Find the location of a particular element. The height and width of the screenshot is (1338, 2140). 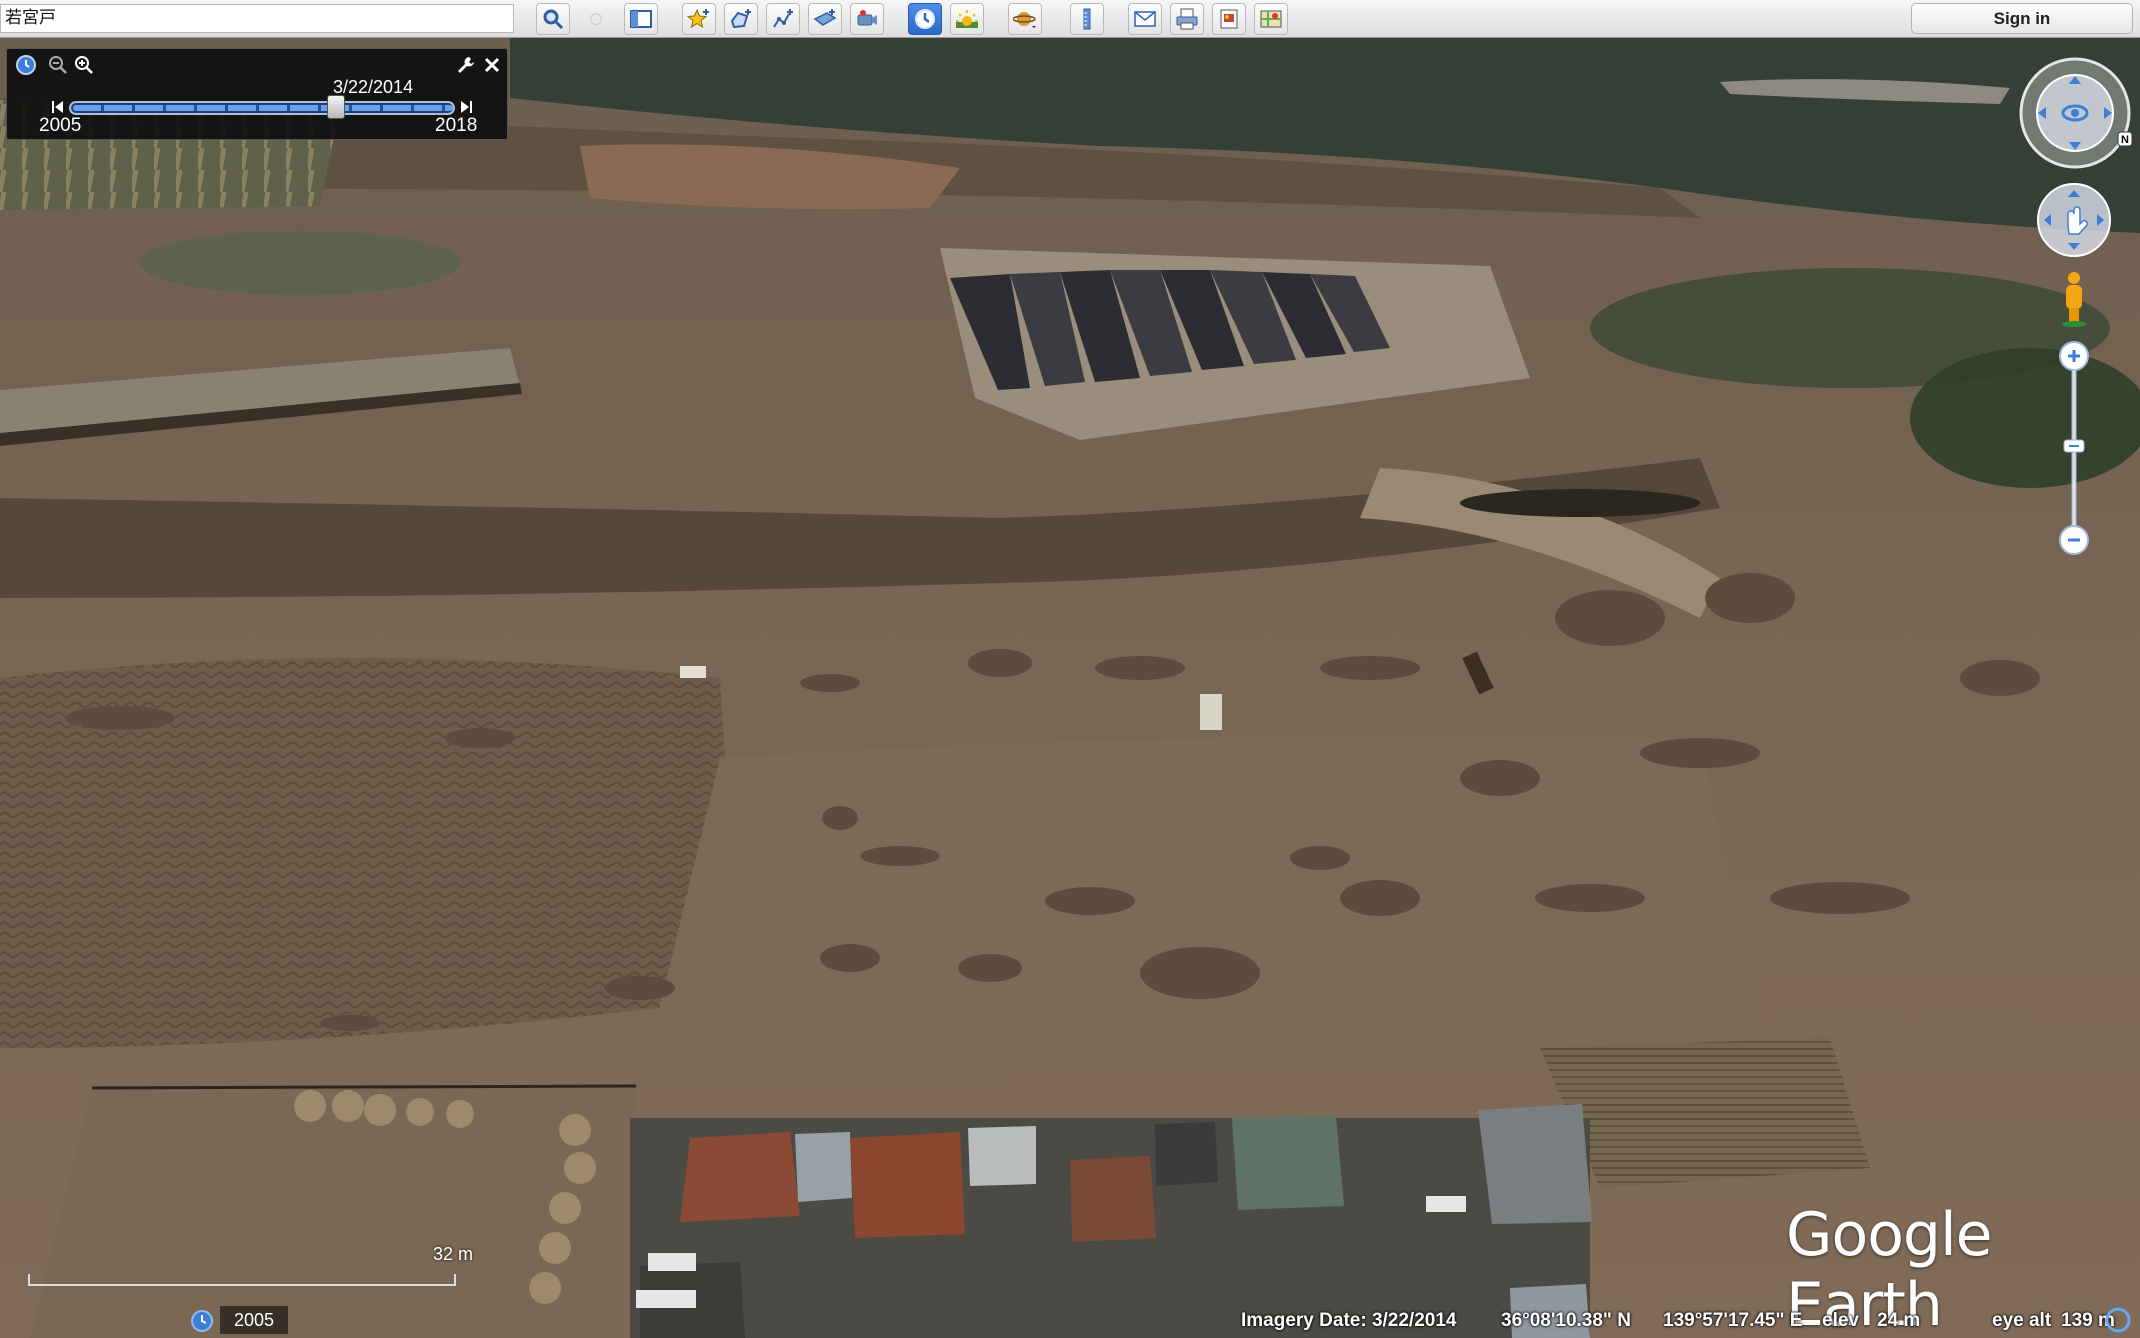

sunlight-icon is located at coordinates (967, 19).